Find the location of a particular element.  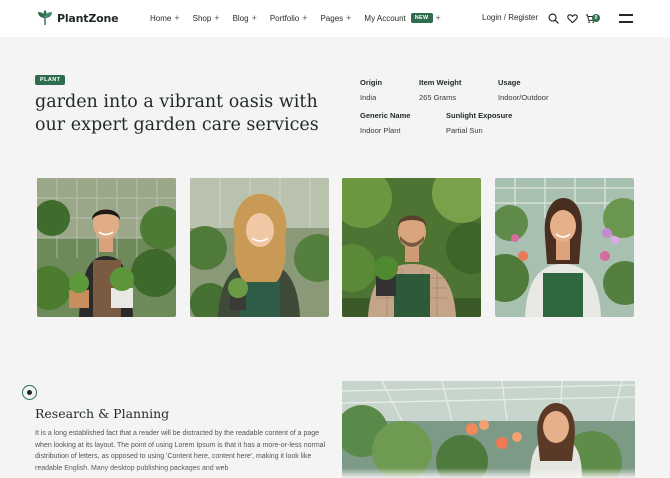

brand-name: PlantZone is located at coordinates (88, 18).